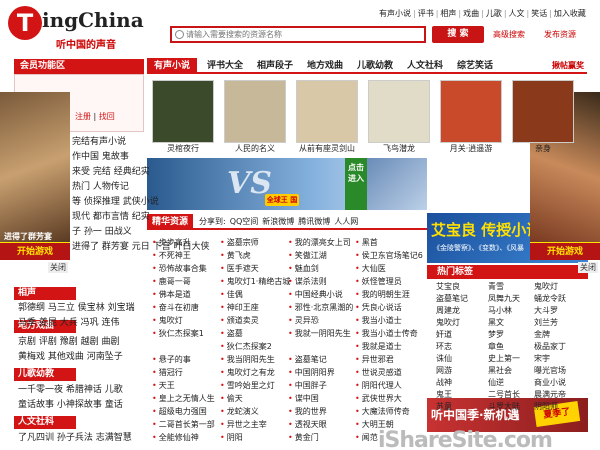 The image size is (600, 450). What do you see at coordinates (462, 407) in the screenshot?
I see `hot-tag: 苏童` at bounding box center [462, 407].